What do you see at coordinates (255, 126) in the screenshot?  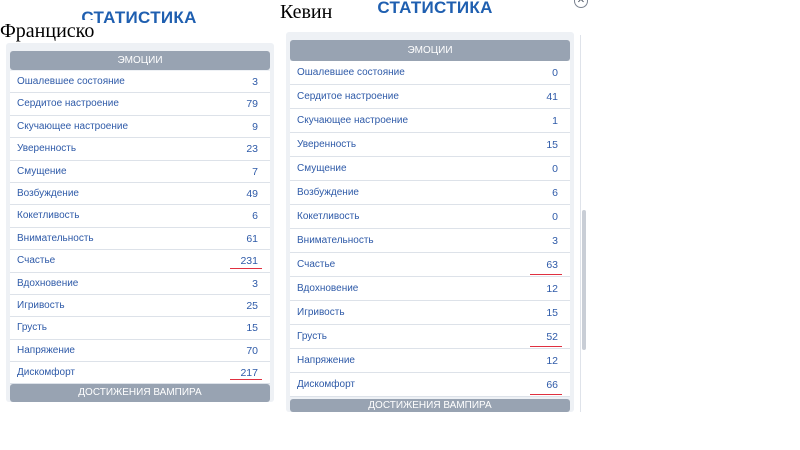 I see `left-emotion-row-value: 9` at bounding box center [255, 126].